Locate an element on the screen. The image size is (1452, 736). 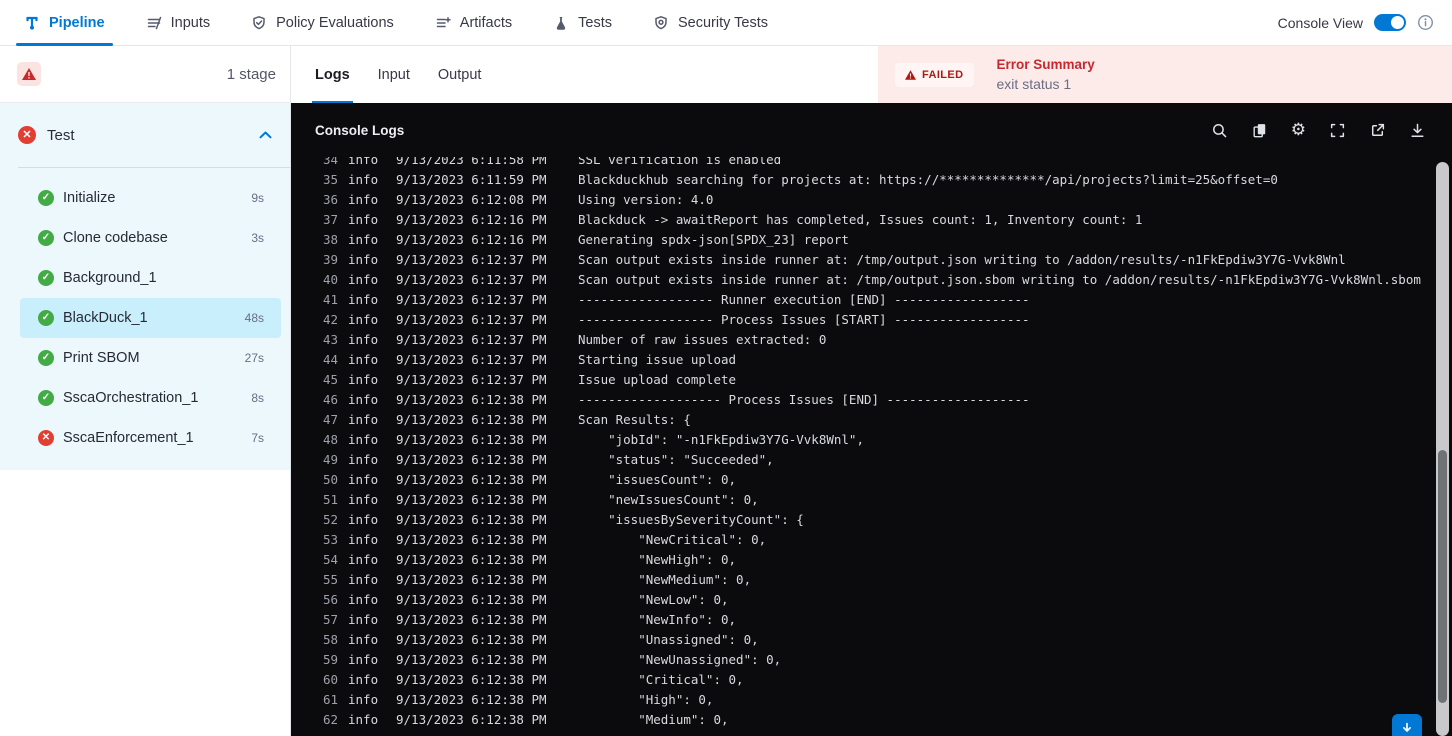
console-view-toggle is located at coordinates (1390, 22).